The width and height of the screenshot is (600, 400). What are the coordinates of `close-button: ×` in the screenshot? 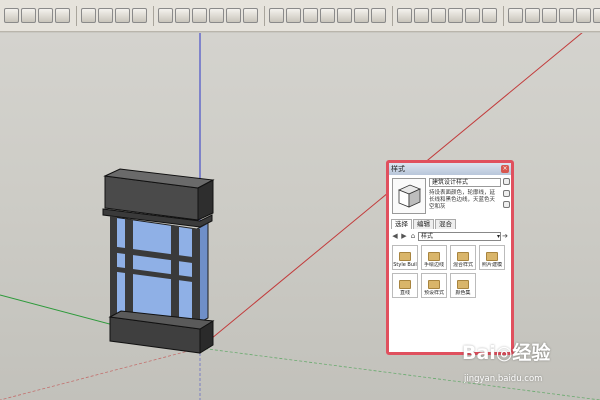 It's located at (505, 169).